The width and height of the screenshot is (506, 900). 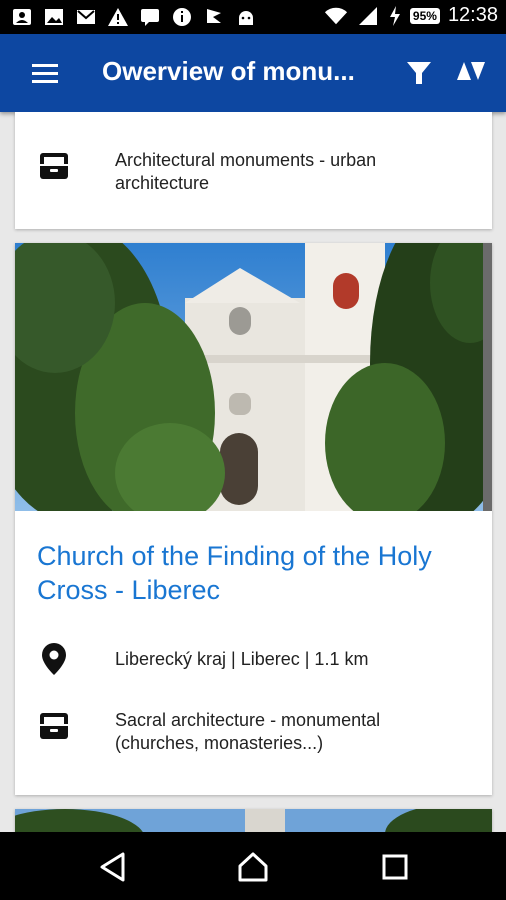 What do you see at coordinates (150, 17) in the screenshot?
I see `message-icon` at bounding box center [150, 17].